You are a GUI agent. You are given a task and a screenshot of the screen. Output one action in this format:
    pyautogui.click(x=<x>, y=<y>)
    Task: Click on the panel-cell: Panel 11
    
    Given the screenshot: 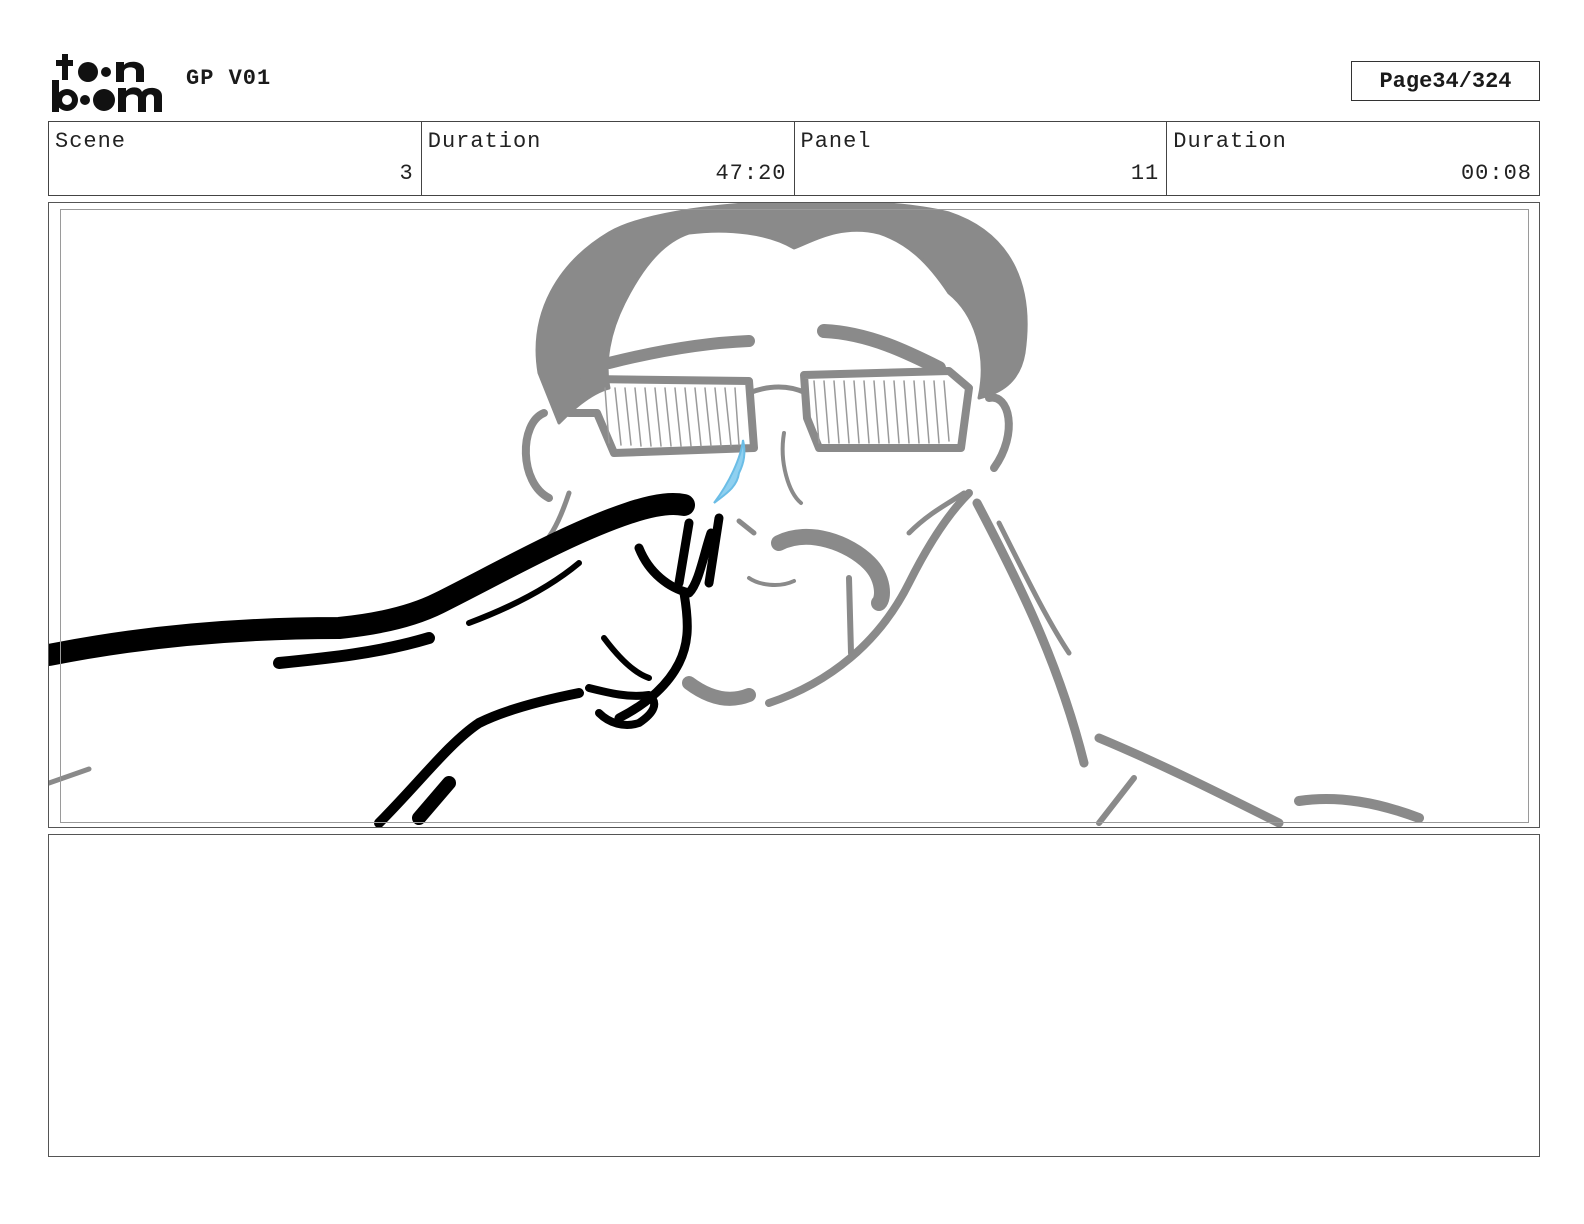 What is the action you would take?
    pyautogui.click(x=981, y=158)
    